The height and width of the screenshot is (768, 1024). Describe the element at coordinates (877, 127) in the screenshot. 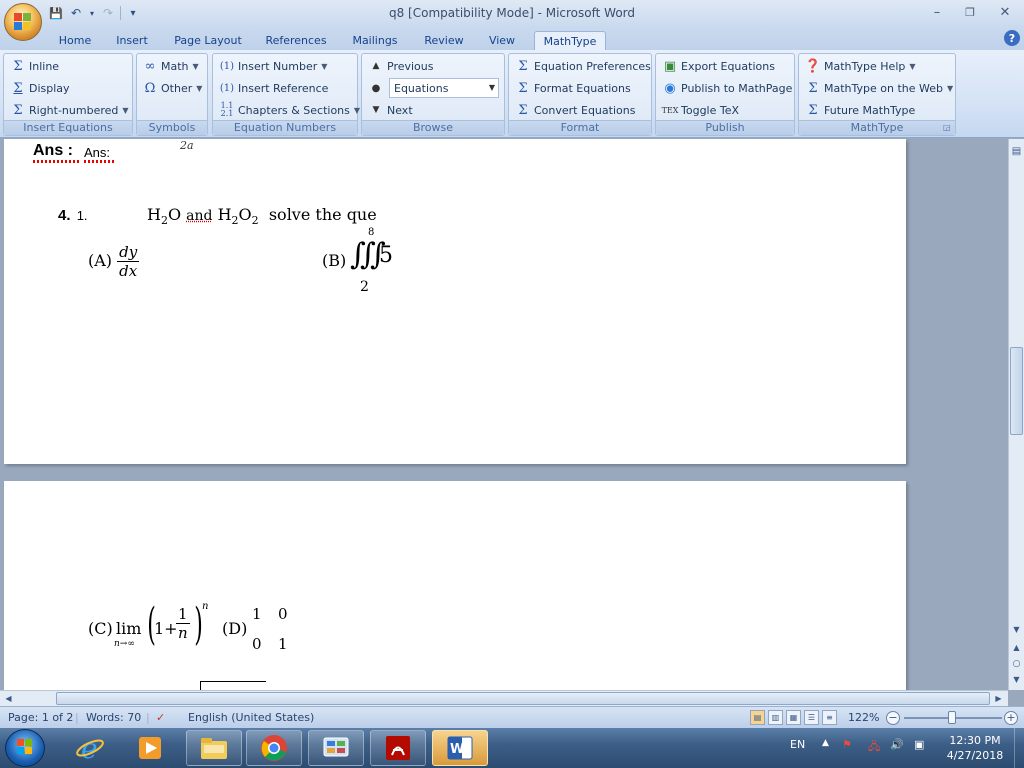

I see `group-label: MathType` at that location.